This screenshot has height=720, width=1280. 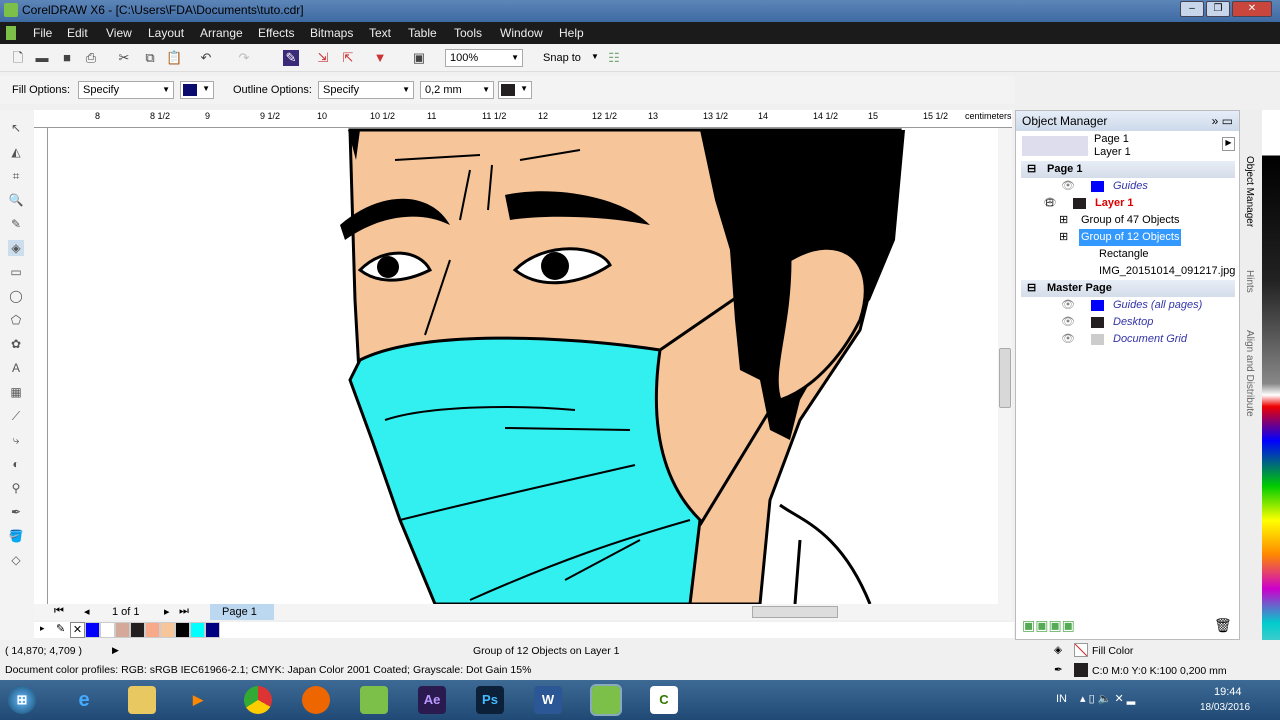 What do you see at coordinates (126, 90) in the screenshot?
I see `fill-options-dropdown: Specify ▼` at bounding box center [126, 90].